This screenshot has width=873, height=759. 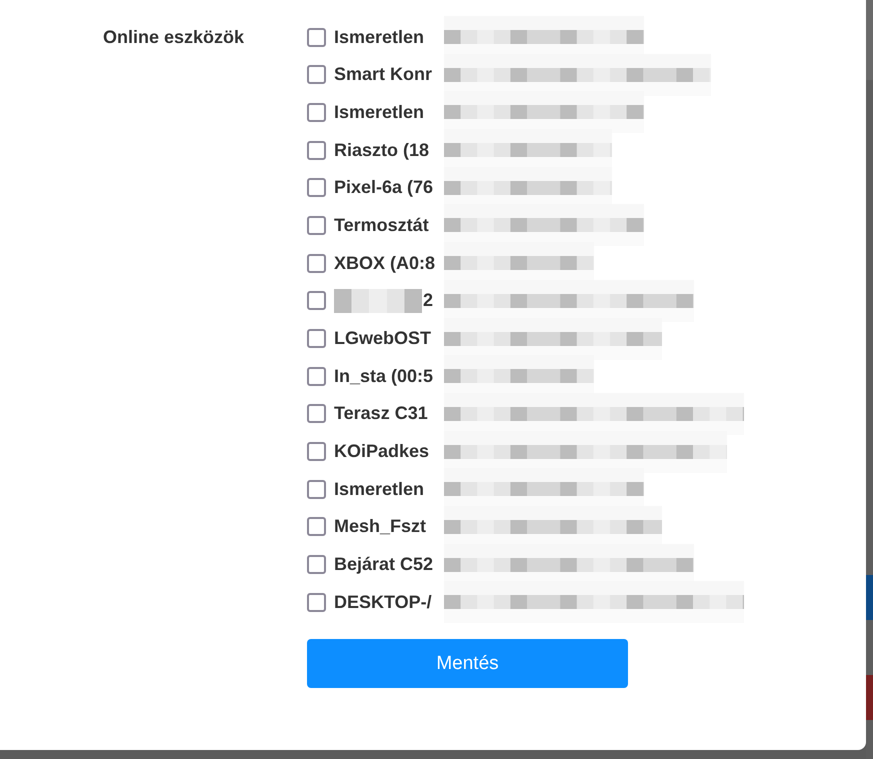 What do you see at coordinates (382, 451) in the screenshot?
I see `device-label: KOiPadkes` at bounding box center [382, 451].